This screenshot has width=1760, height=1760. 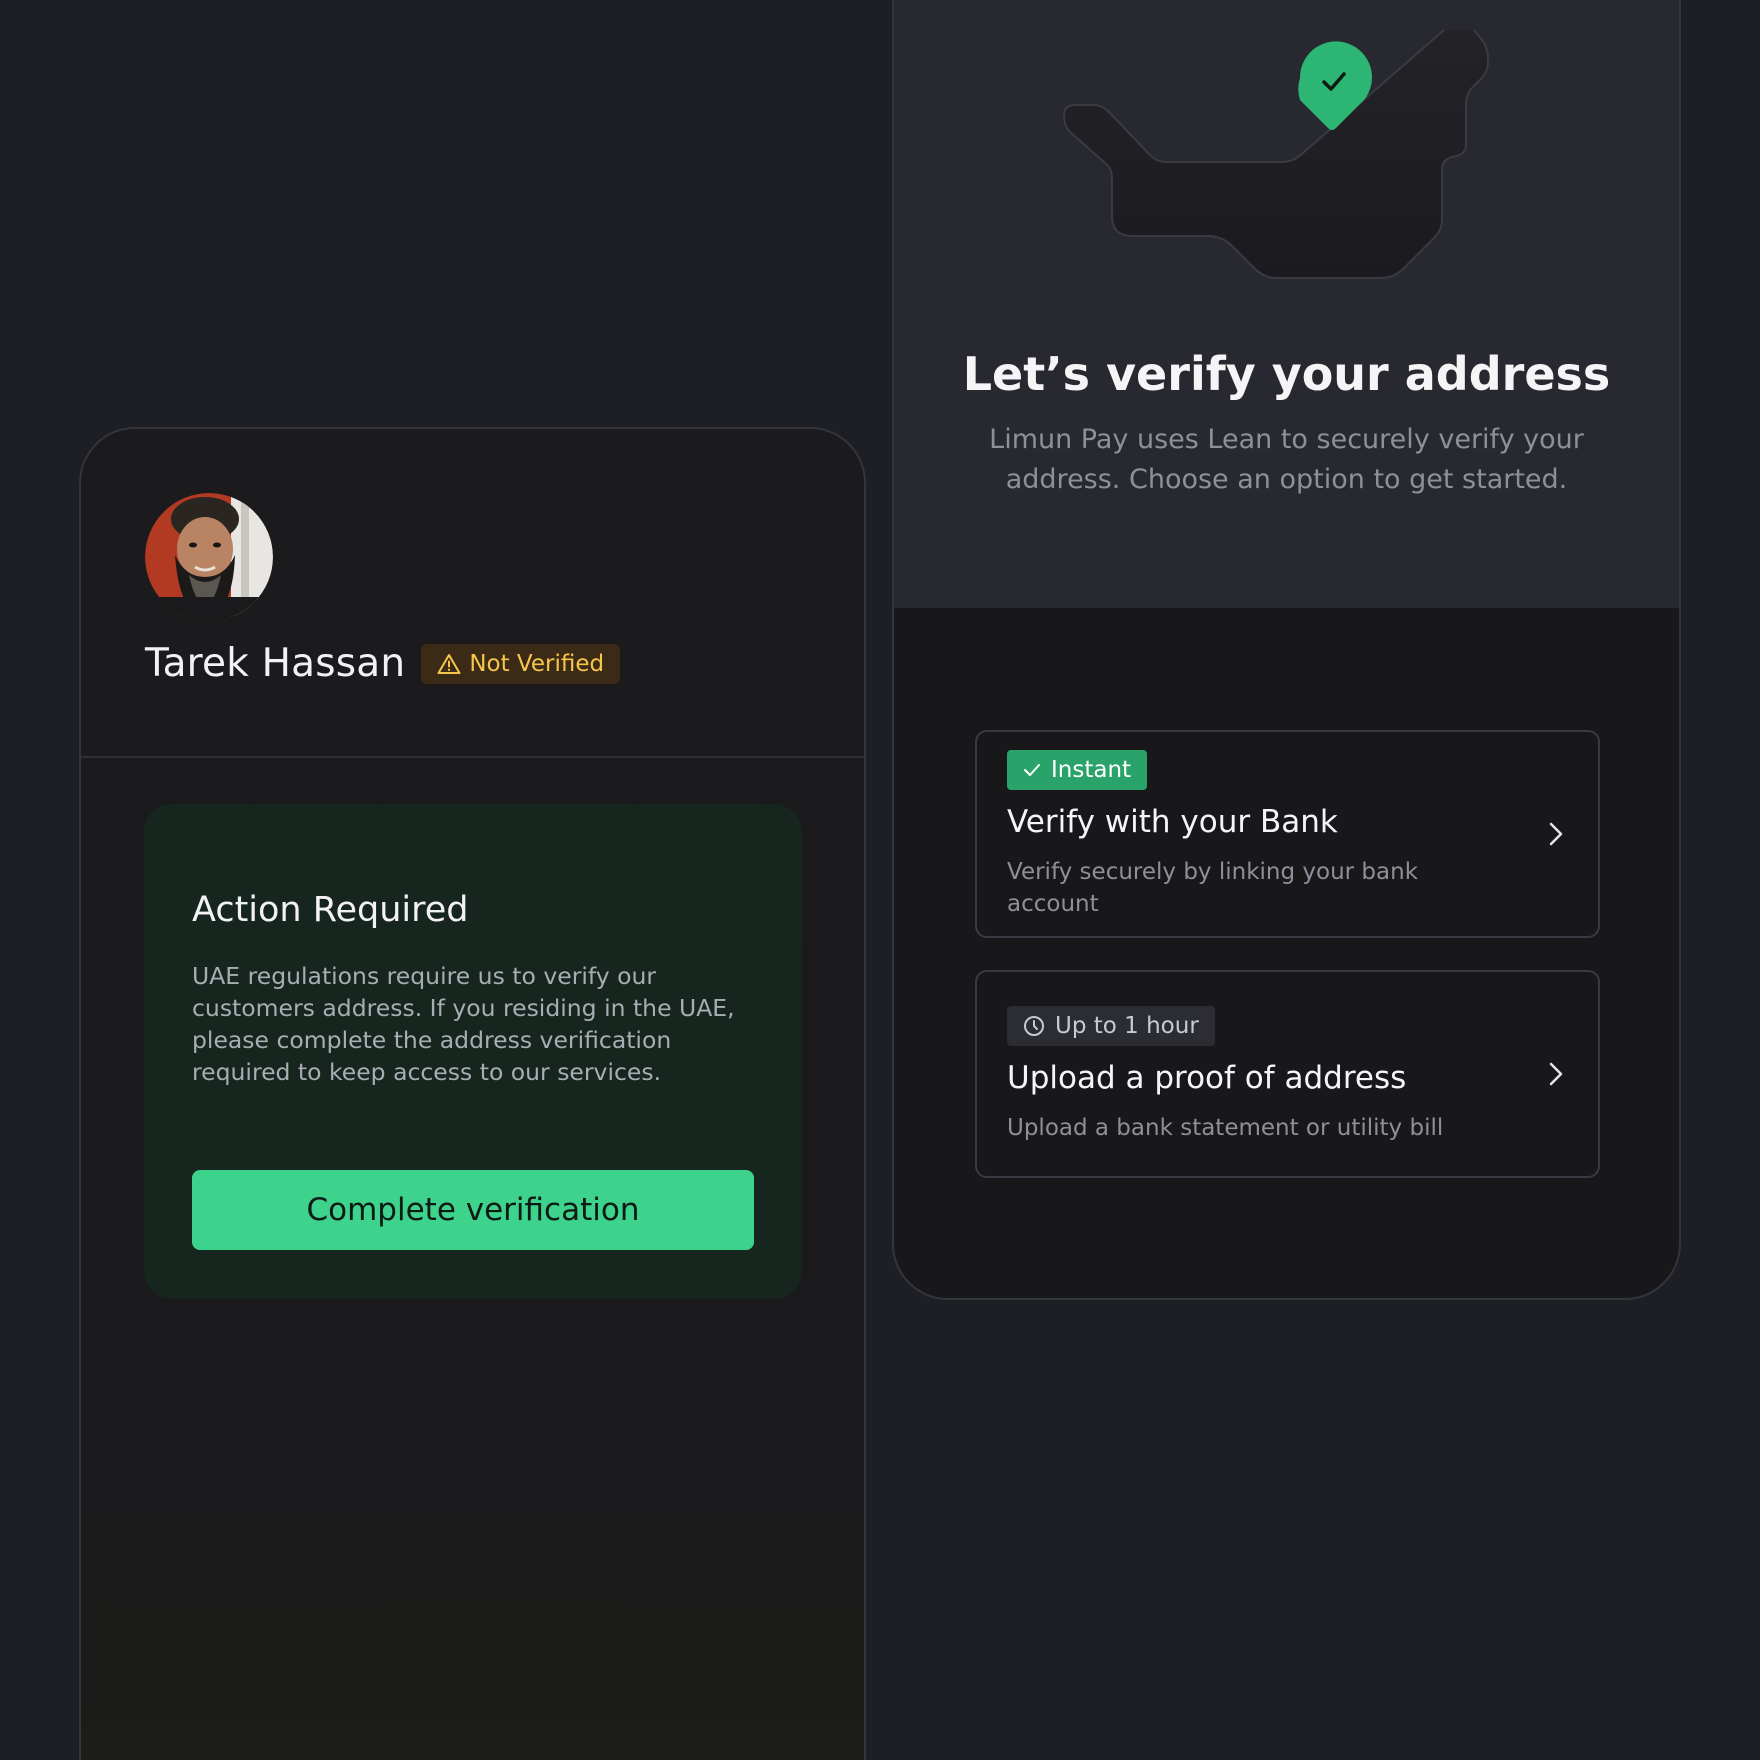 I want to click on instant-badge-label: Instant, so click(x=1091, y=770).